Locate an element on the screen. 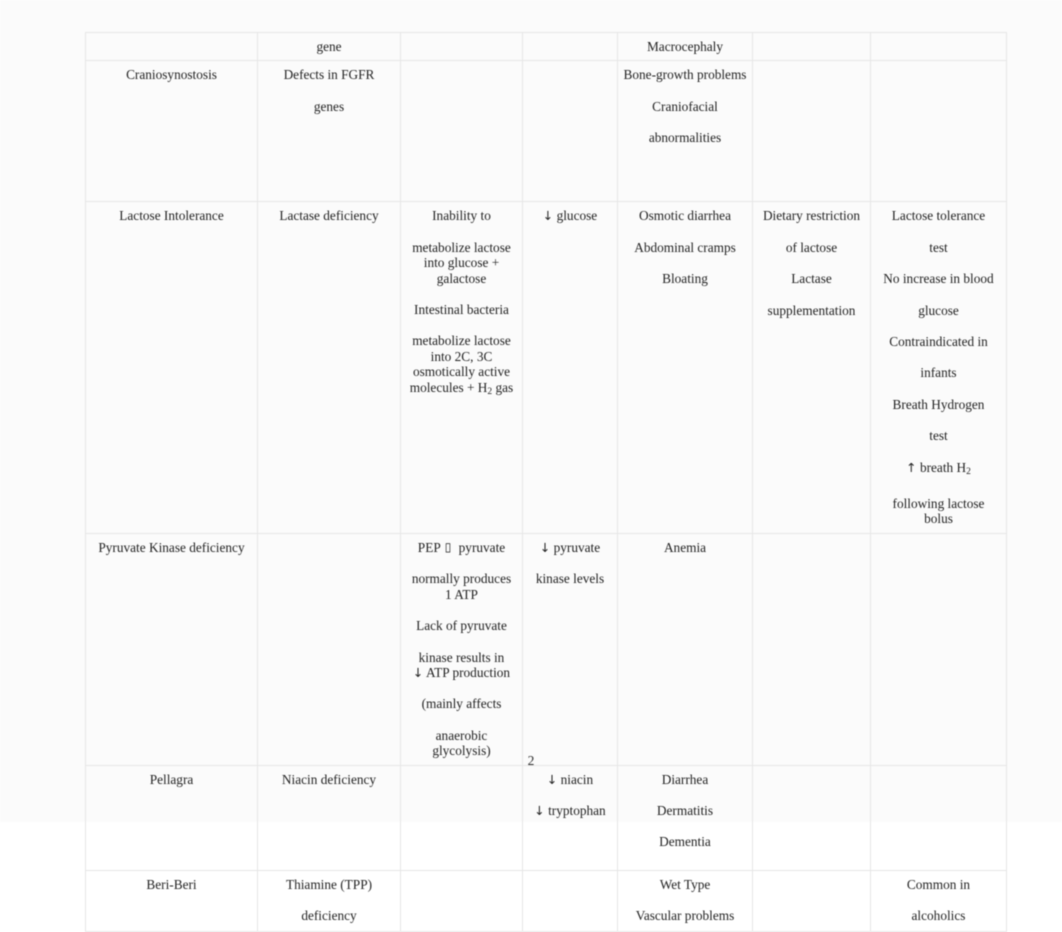 This screenshot has height=932, width=1062. missing-glyph-icon: ▯ is located at coordinates (448, 546).